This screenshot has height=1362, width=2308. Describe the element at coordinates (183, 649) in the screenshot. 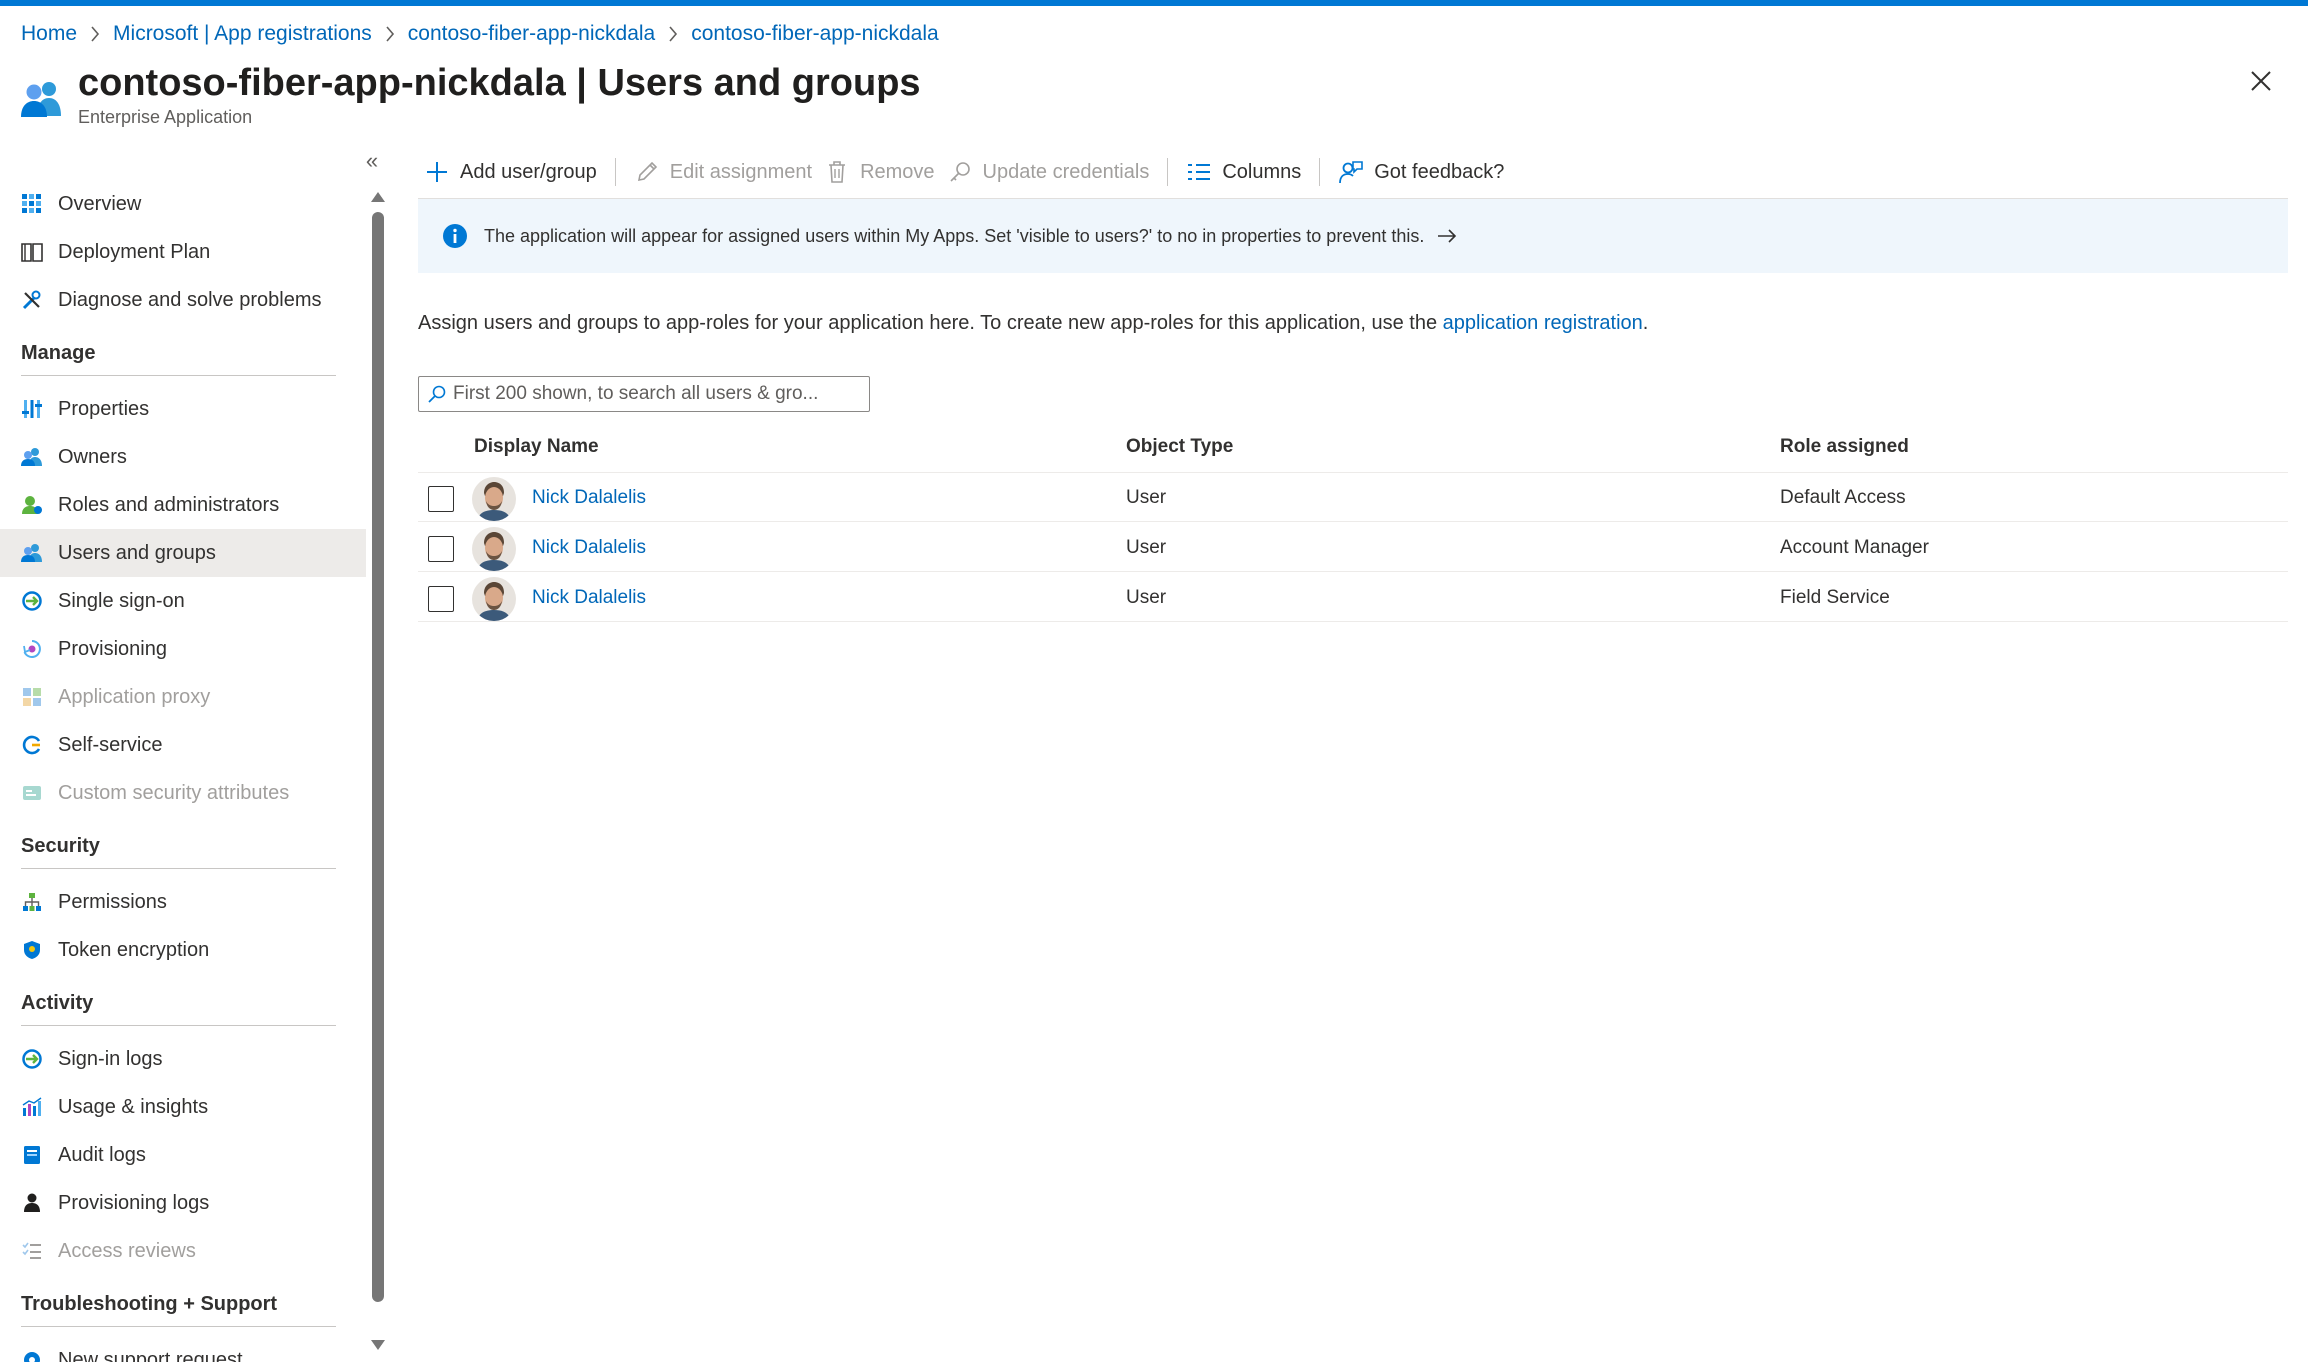

I see `sidebar-item-provisioning: Provisioning` at that location.